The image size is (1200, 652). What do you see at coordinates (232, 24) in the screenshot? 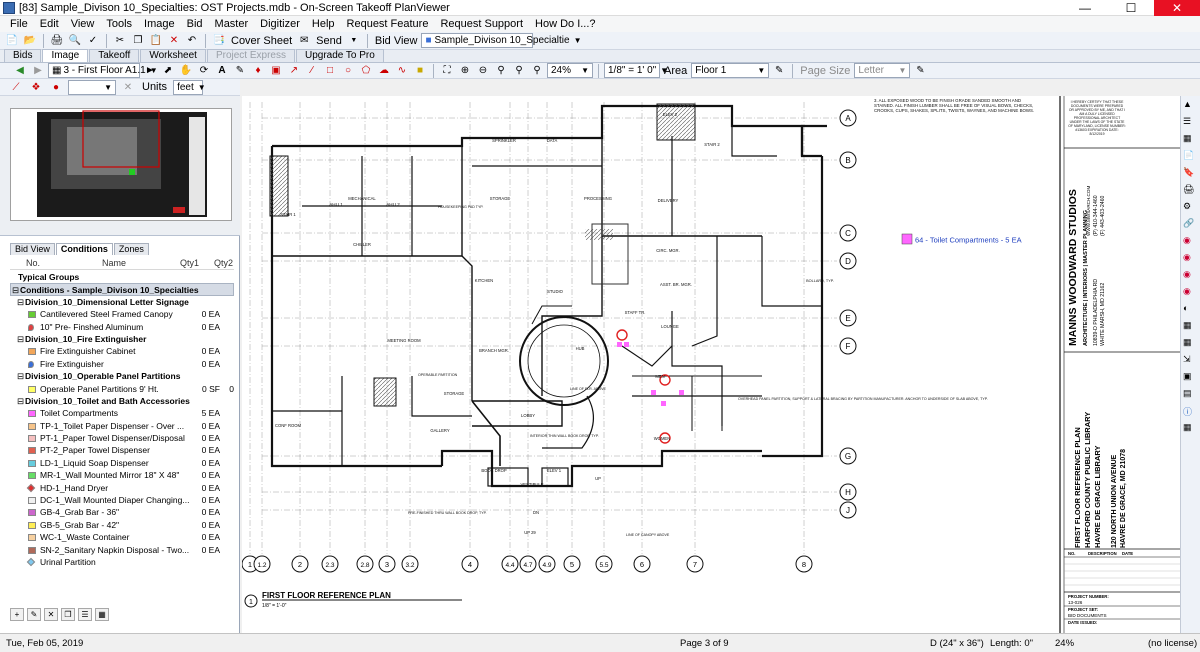
I see `menu-master: Master` at bounding box center [232, 24].